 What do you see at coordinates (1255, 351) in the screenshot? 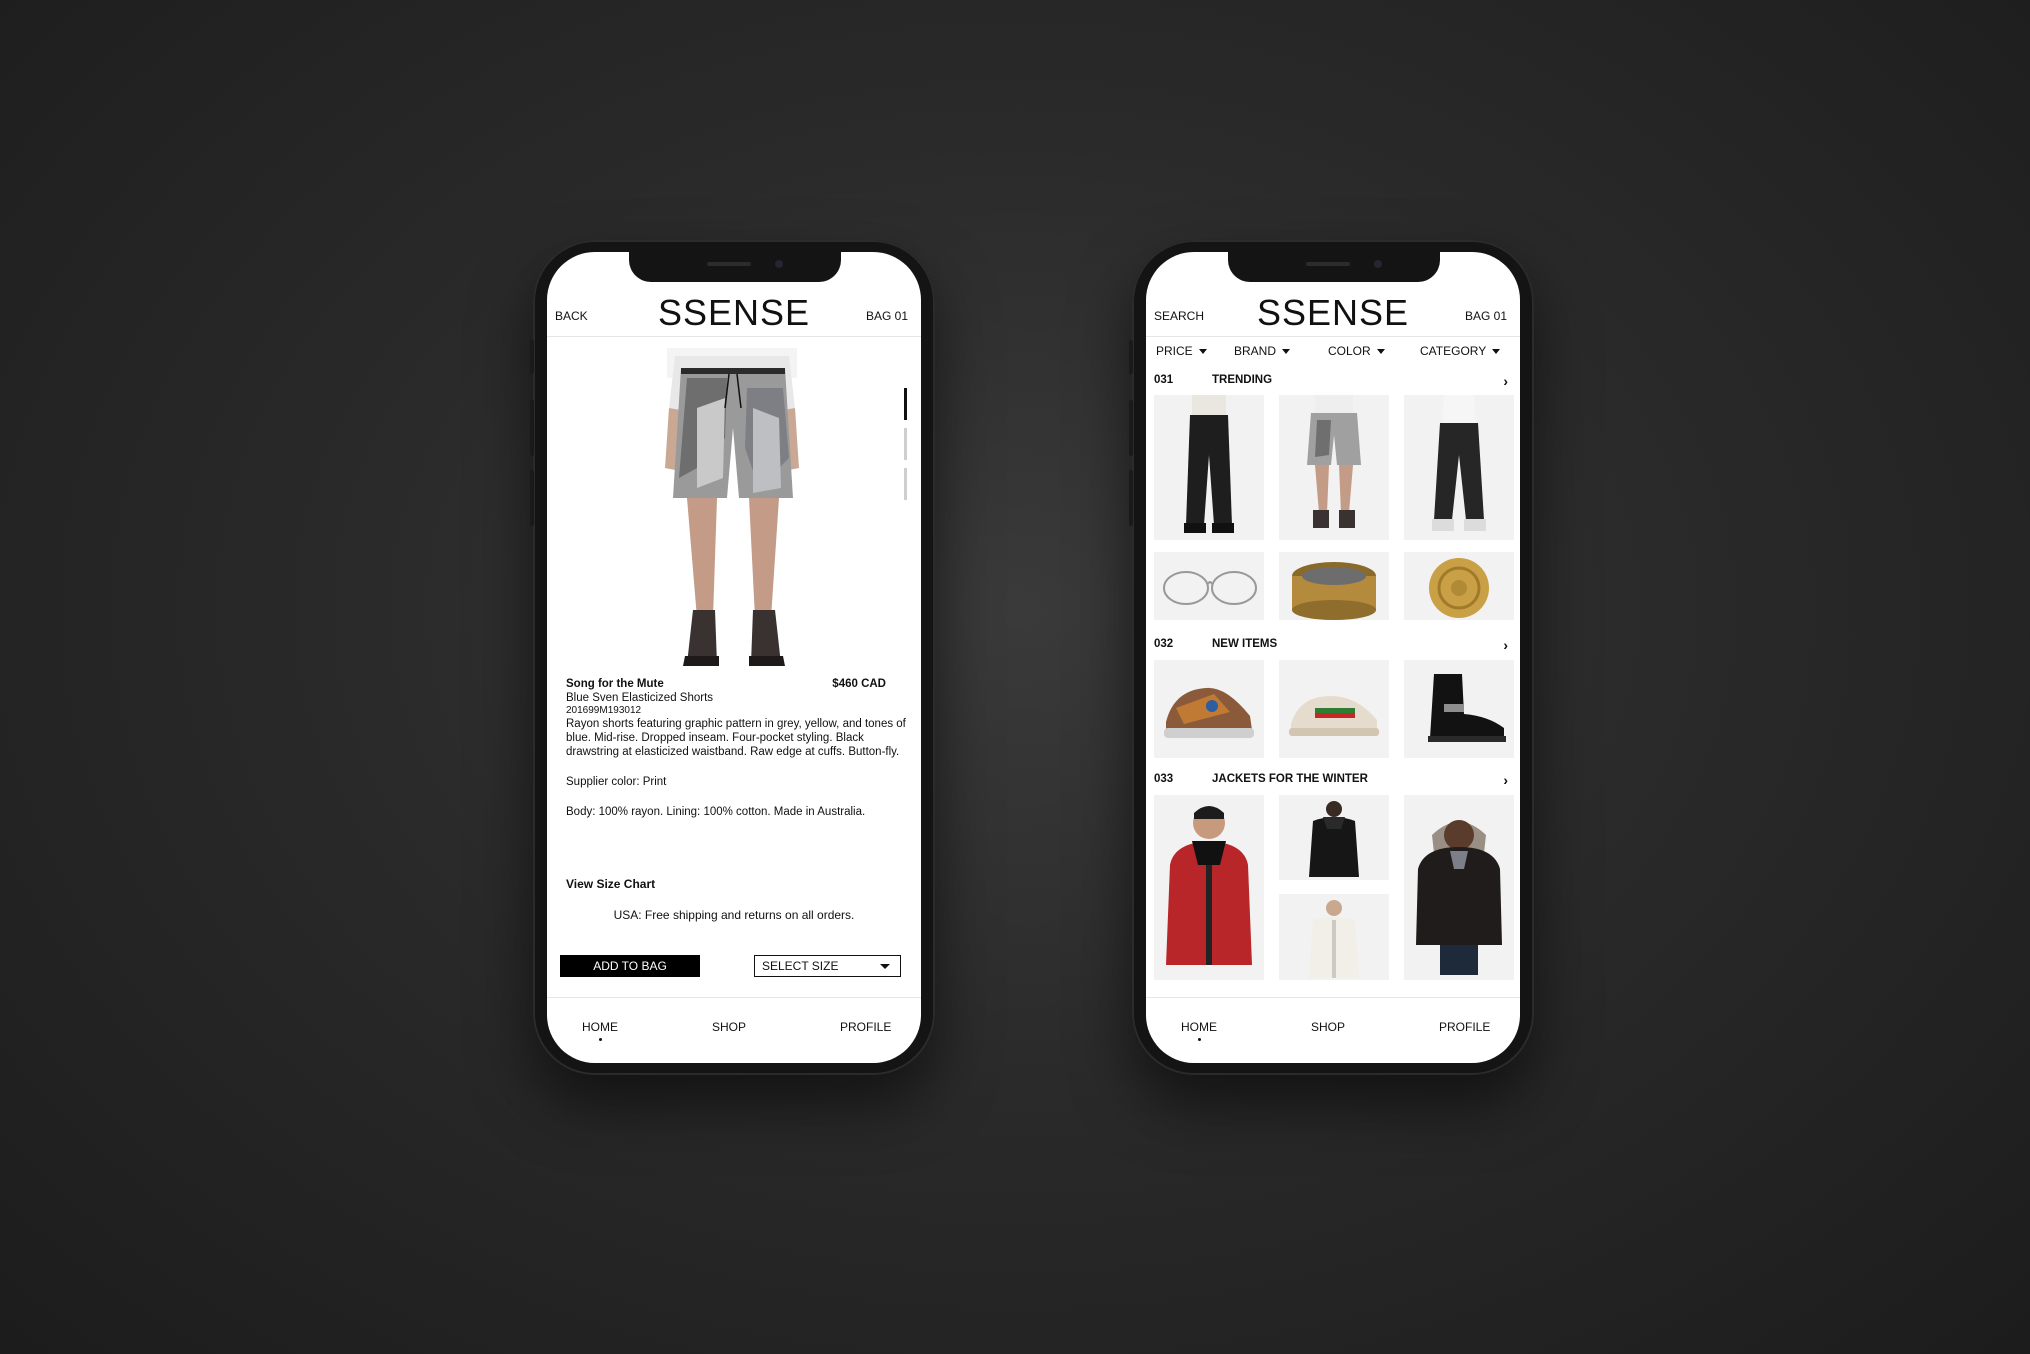
I see `filter-brand-label: BRAND` at bounding box center [1255, 351].